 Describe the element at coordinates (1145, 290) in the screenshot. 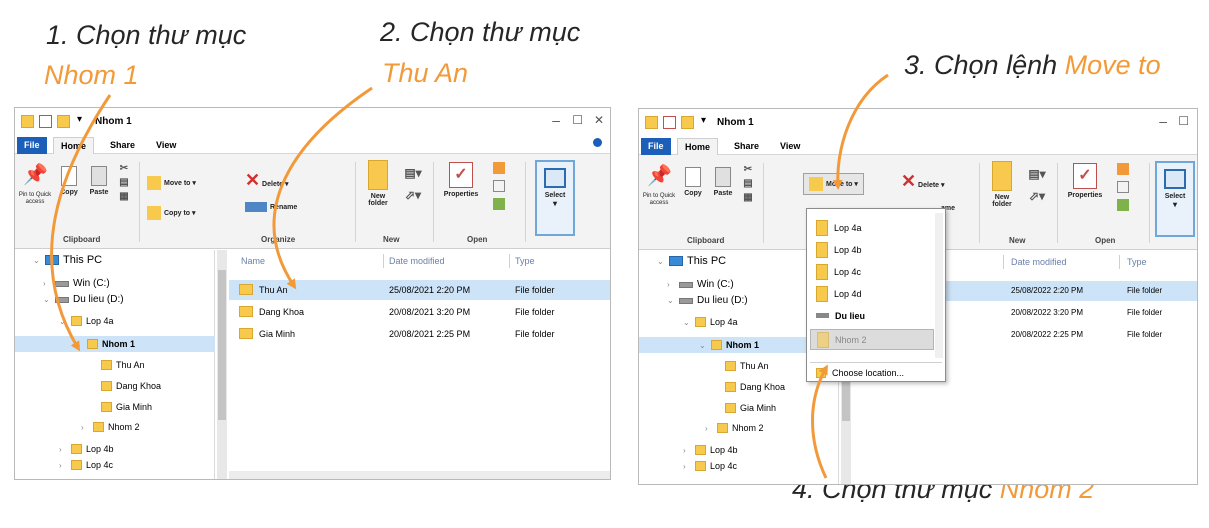

I see `row-type: File folder` at that location.